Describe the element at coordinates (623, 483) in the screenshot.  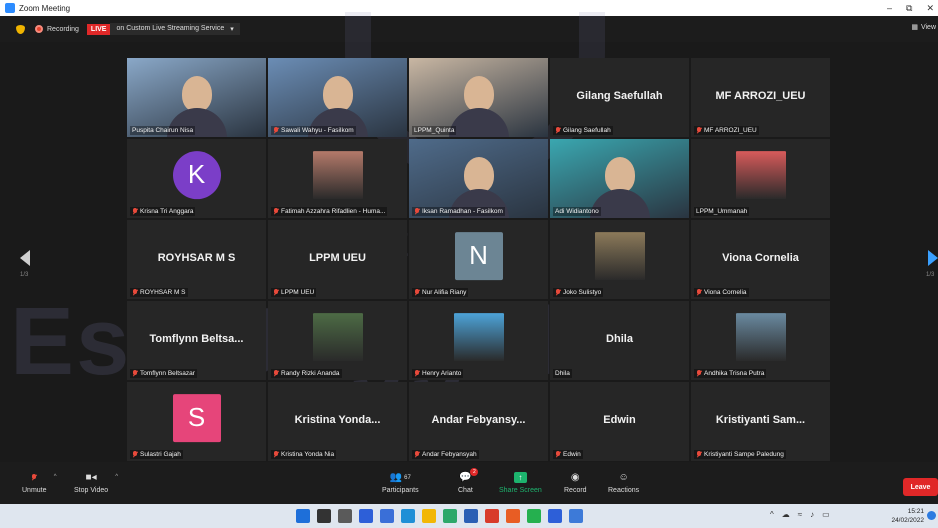
I see `reactions-button: ☺ Reactions` at that location.